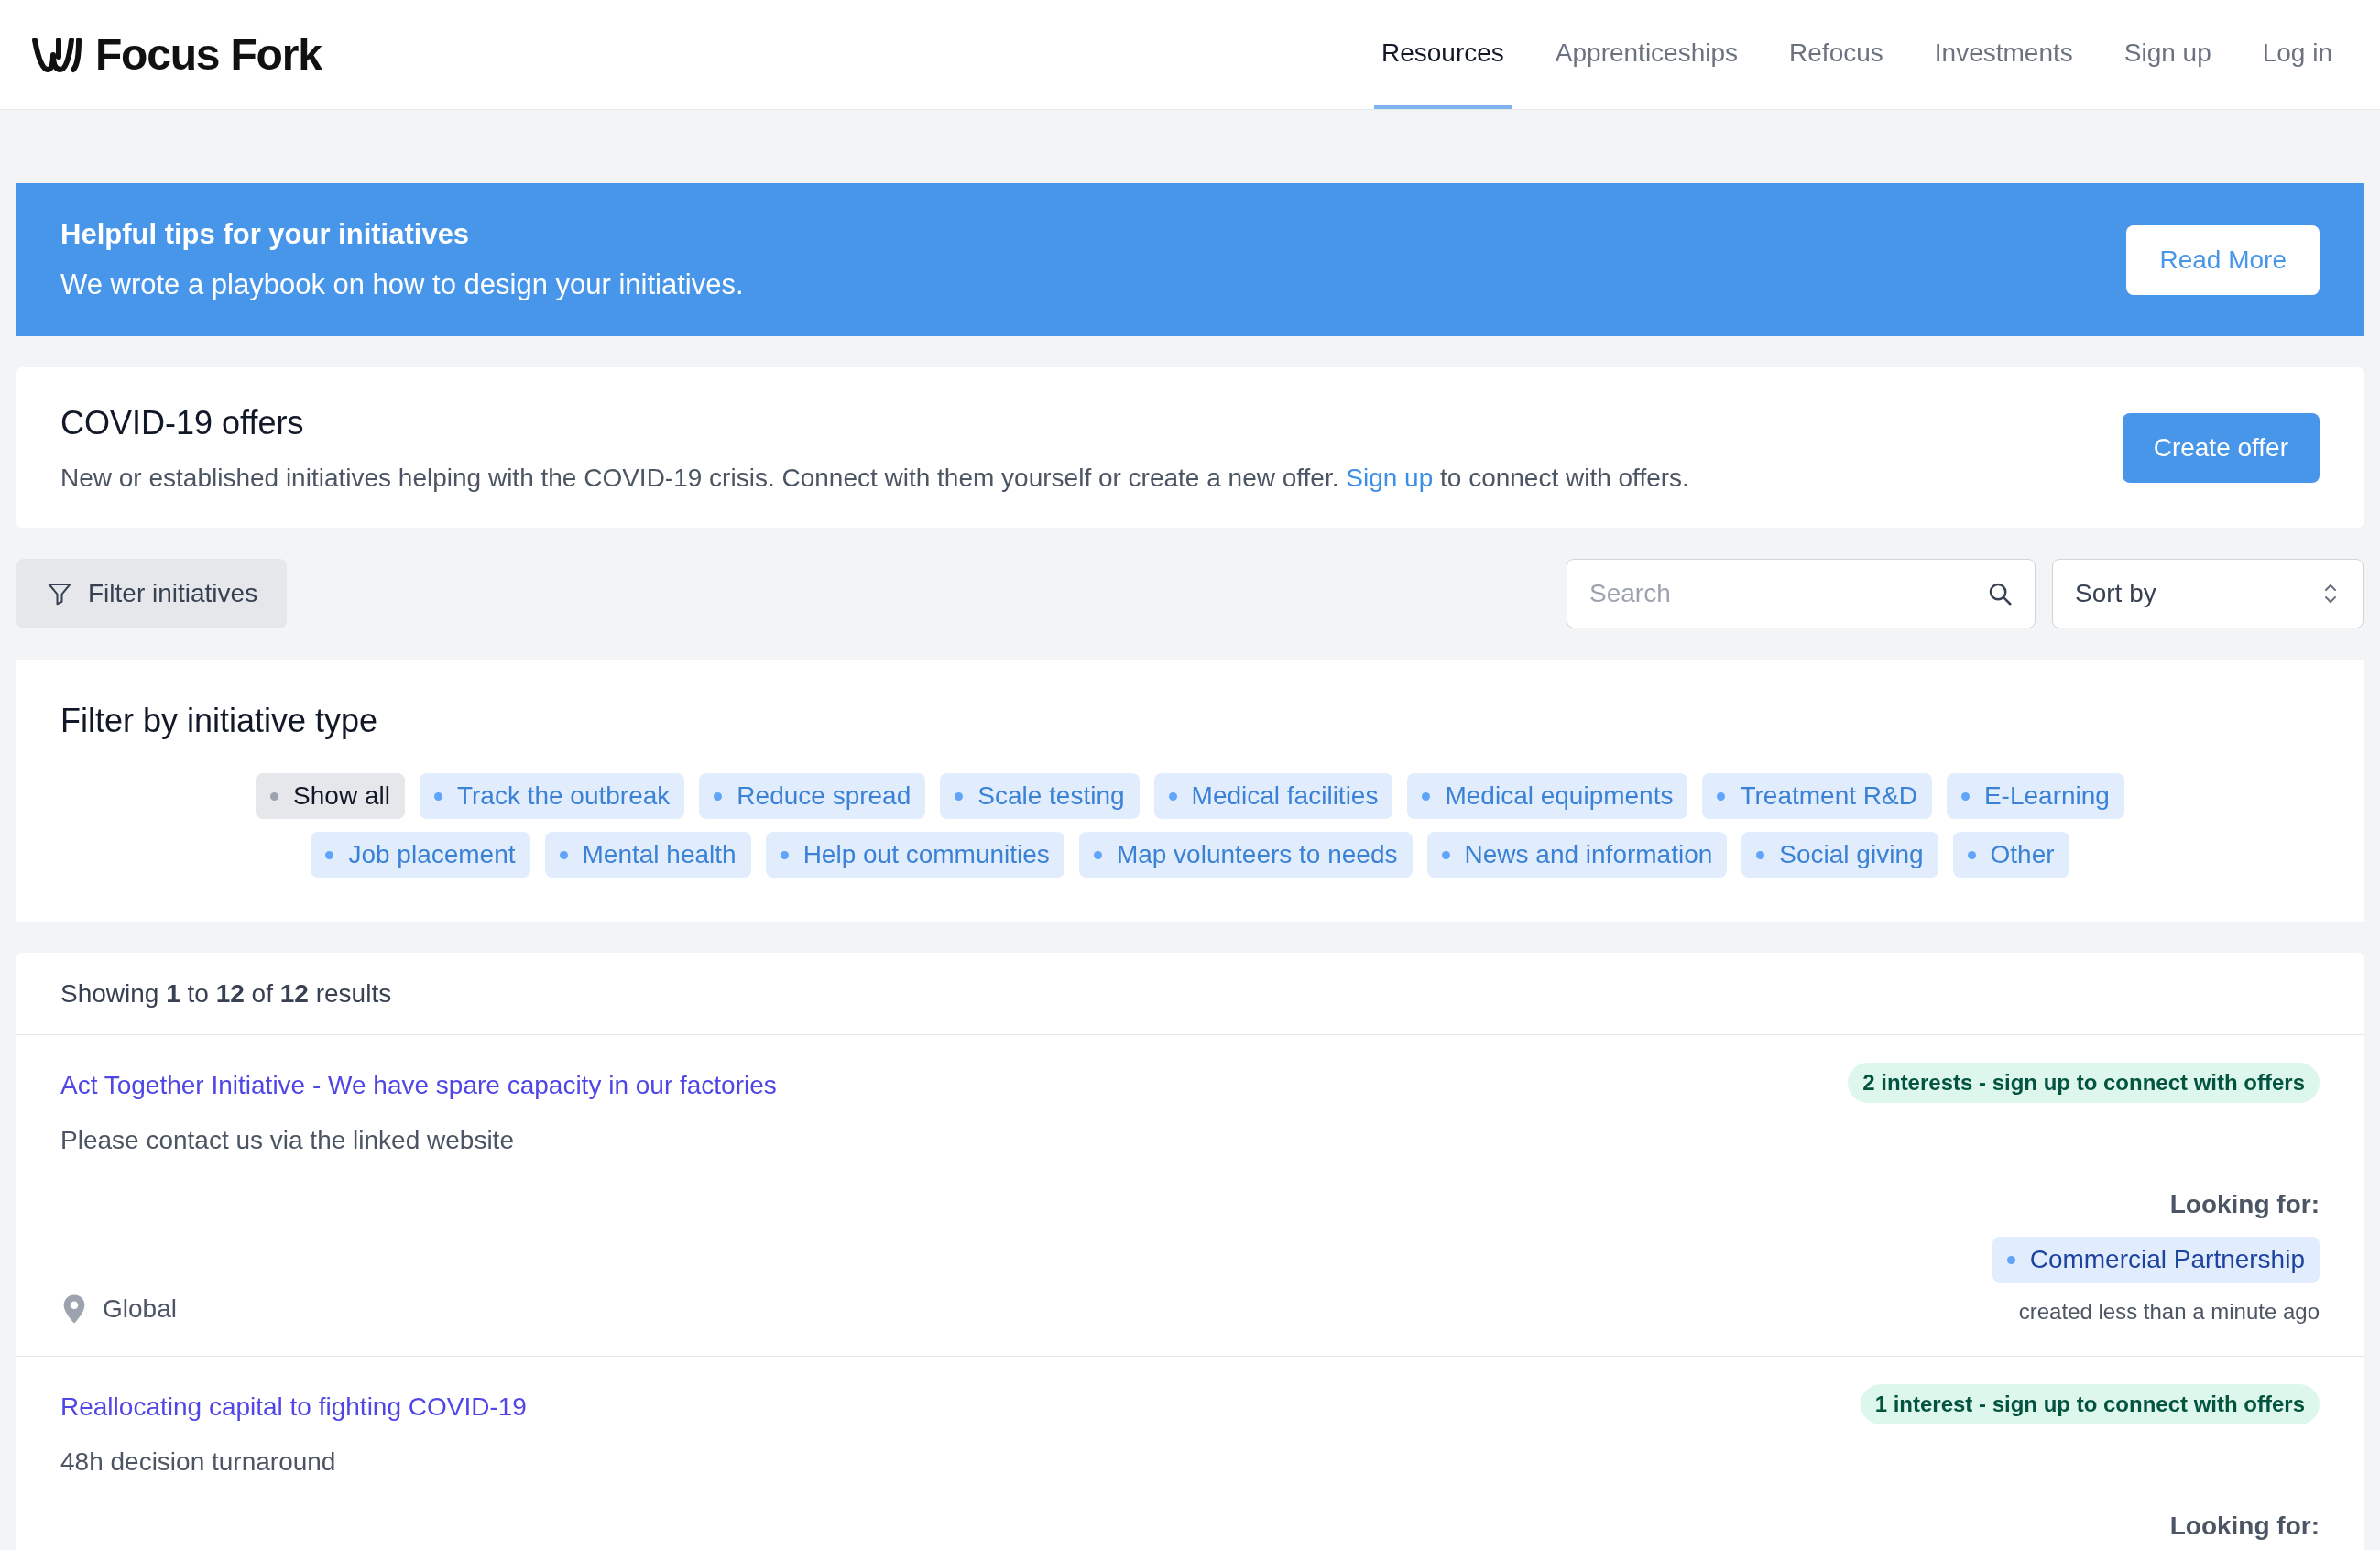  Describe the element at coordinates (2169, 1312) in the screenshot. I see `created-time: created less than a minute ago` at that location.